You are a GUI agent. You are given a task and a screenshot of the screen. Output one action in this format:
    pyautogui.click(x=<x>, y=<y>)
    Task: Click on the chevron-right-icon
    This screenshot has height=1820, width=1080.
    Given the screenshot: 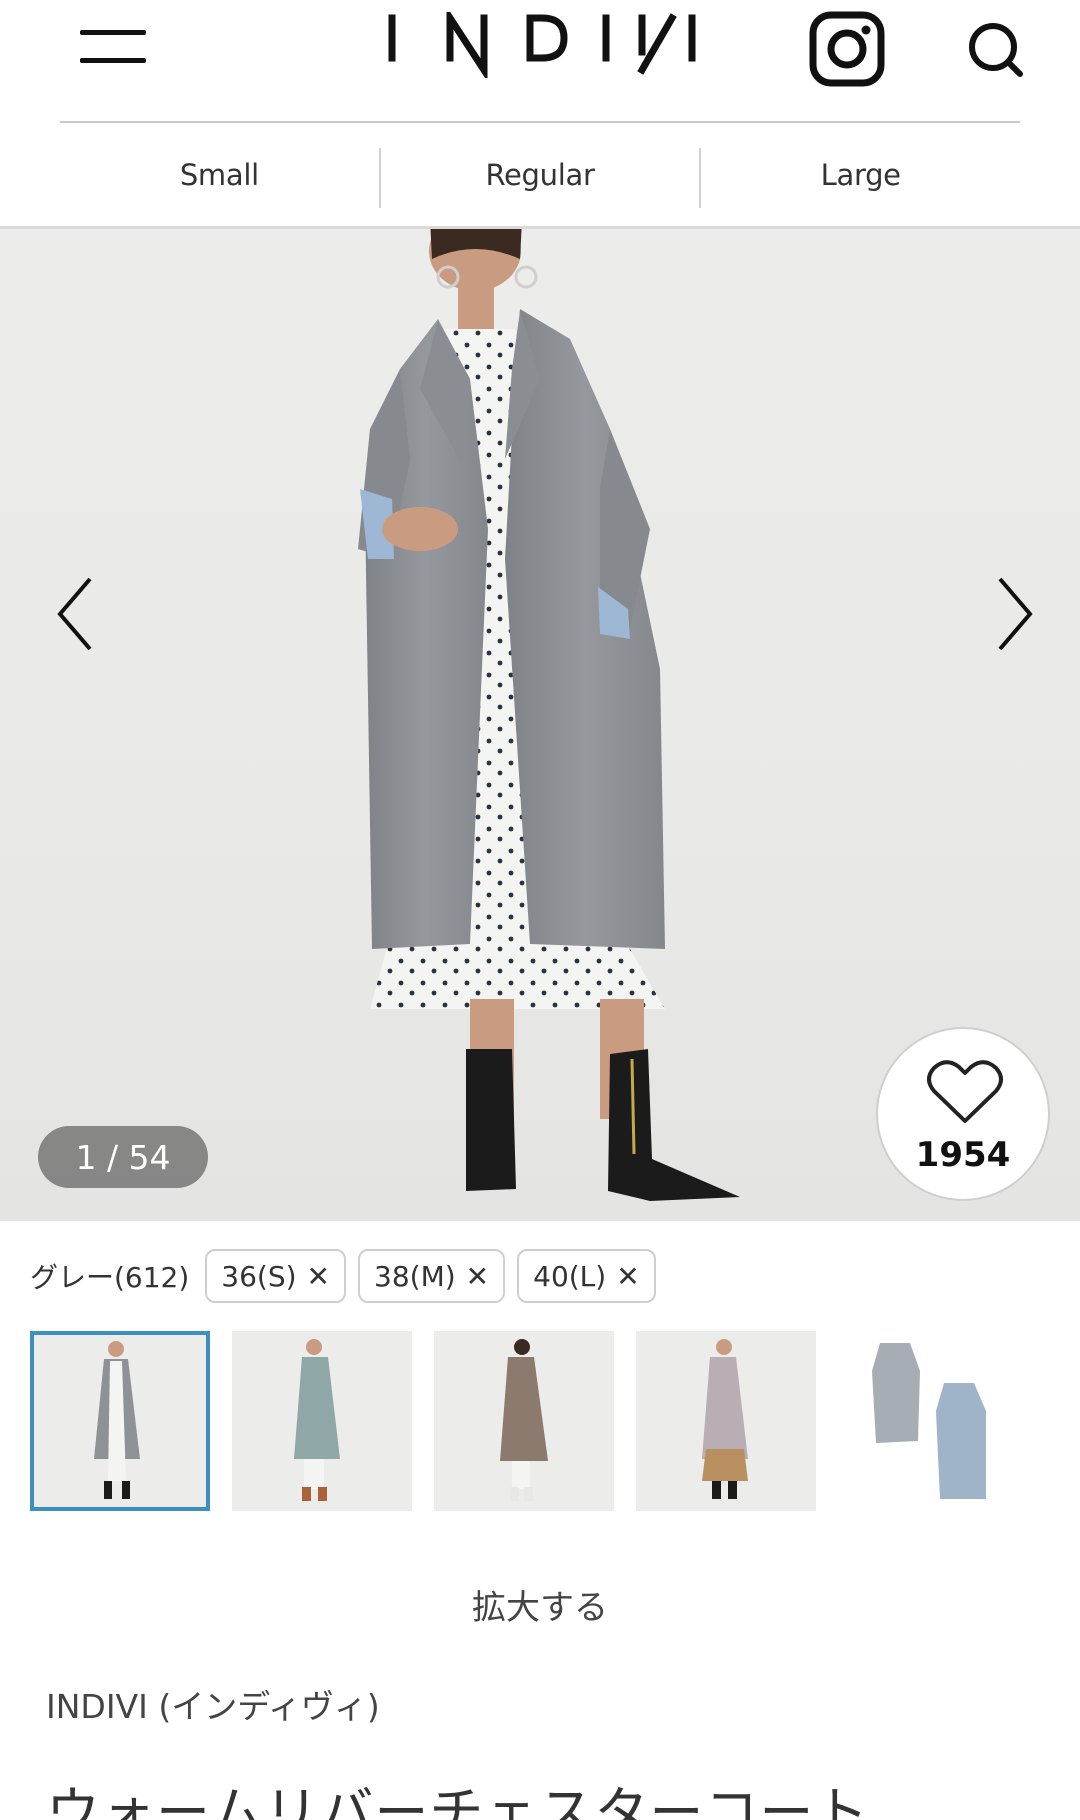 What is the action you would take?
    pyautogui.click(x=1010, y=614)
    